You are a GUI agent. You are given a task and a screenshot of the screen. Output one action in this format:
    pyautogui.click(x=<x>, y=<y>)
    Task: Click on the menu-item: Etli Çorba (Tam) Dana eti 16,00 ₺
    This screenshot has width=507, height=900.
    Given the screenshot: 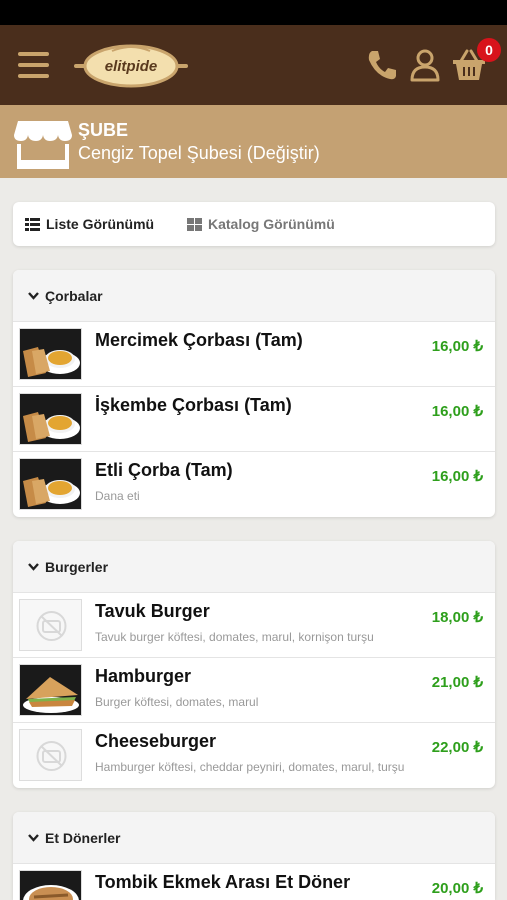 What is the action you would take?
    pyautogui.click(x=254, y=484)
    